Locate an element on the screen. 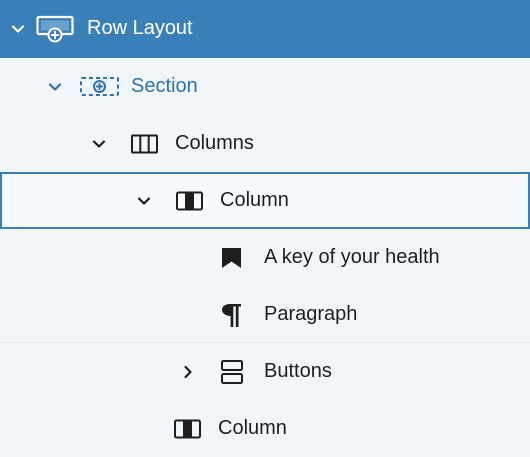 This screenshot has width=530, height=457. tree-item-paragraph: Paragraph is located at coordinates (265, 314).